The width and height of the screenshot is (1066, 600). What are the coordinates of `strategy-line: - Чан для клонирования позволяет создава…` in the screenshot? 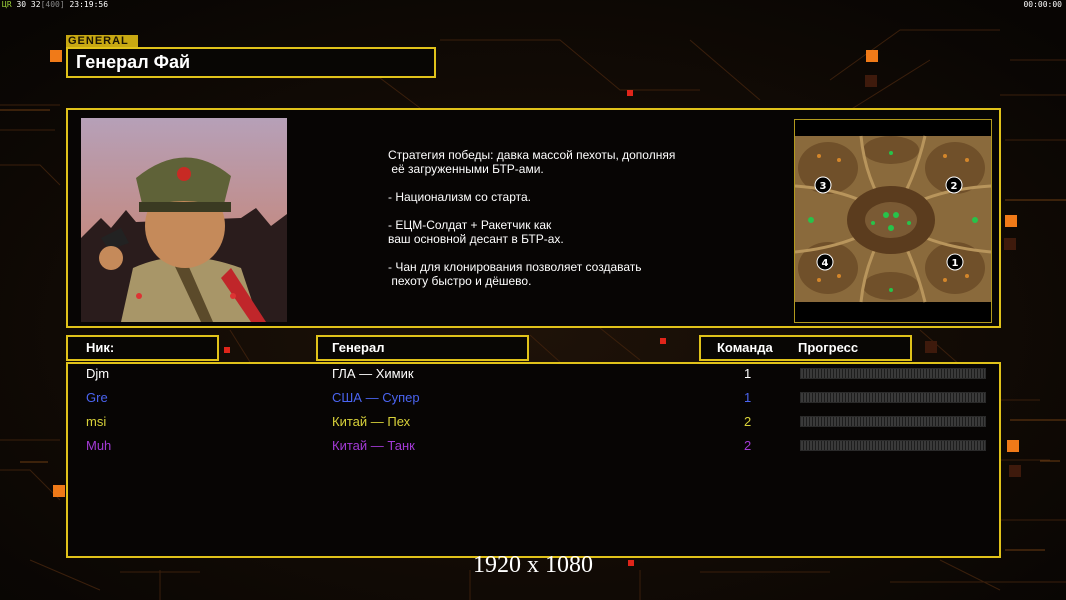 It's located at (515, 267).